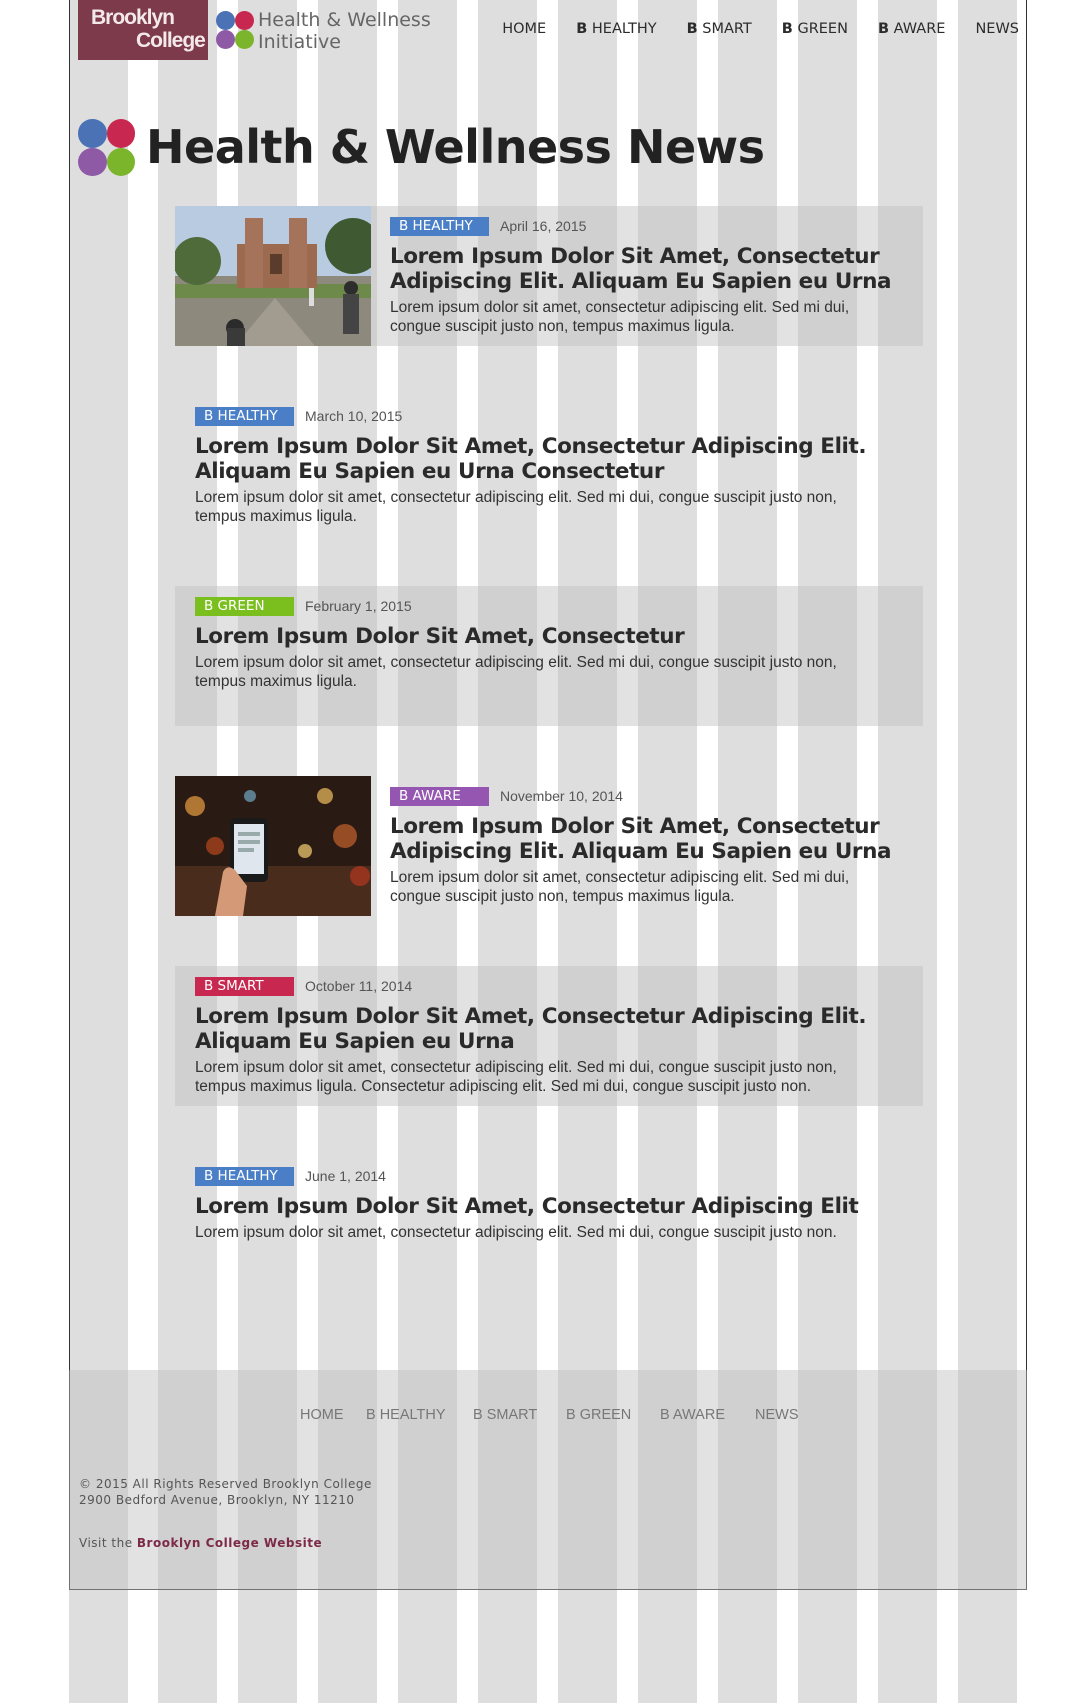  What do you see at coordinates (235, 30) in the screenshot?
I see `clover-logo-icon` at bounding box center [235, 30].